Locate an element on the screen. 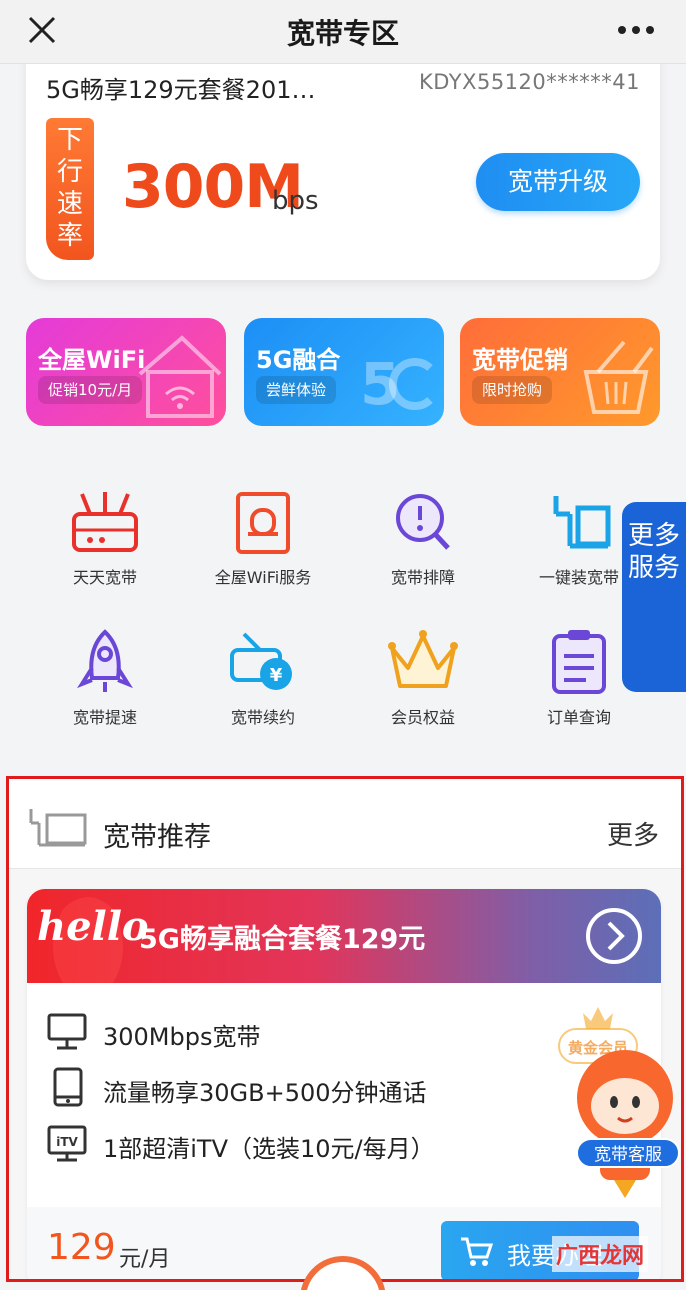 Image resolution: width=686 pixels, height=1290 pixels. broadband-tv-icon is located at coordinates (58, 828).